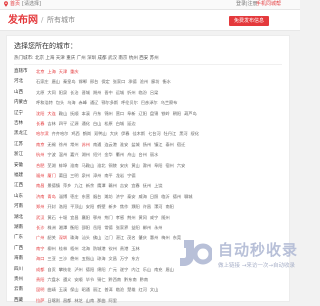 The width and height of the screenshot is (320, 306). I want to click on city-link: 曲靖, so click(51, 289).